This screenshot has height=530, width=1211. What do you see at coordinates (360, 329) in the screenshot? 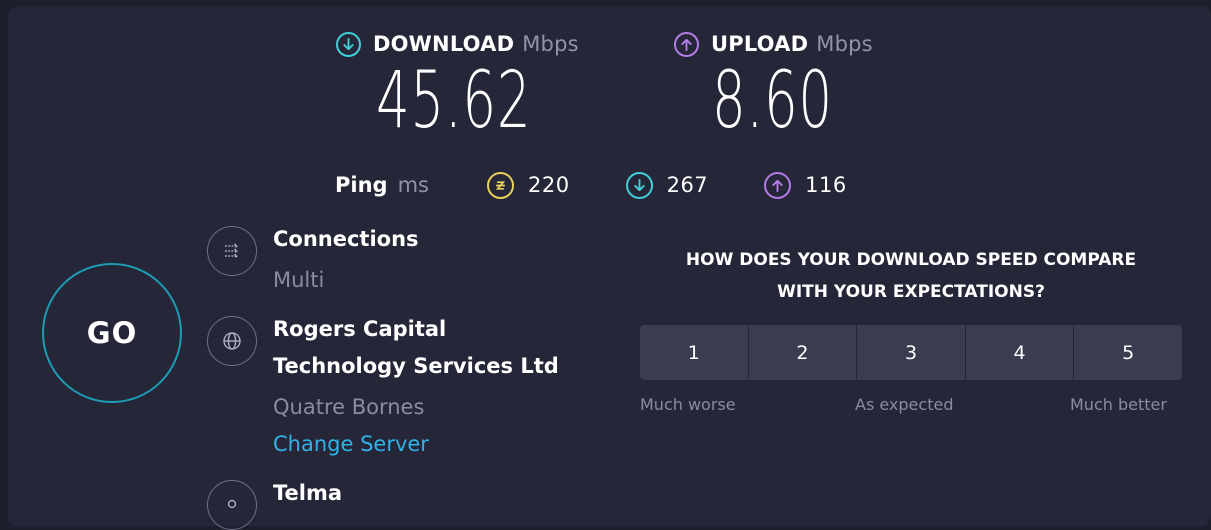
I see `server-name-line1: Rogers Capital` at bounding box center [360, 329].